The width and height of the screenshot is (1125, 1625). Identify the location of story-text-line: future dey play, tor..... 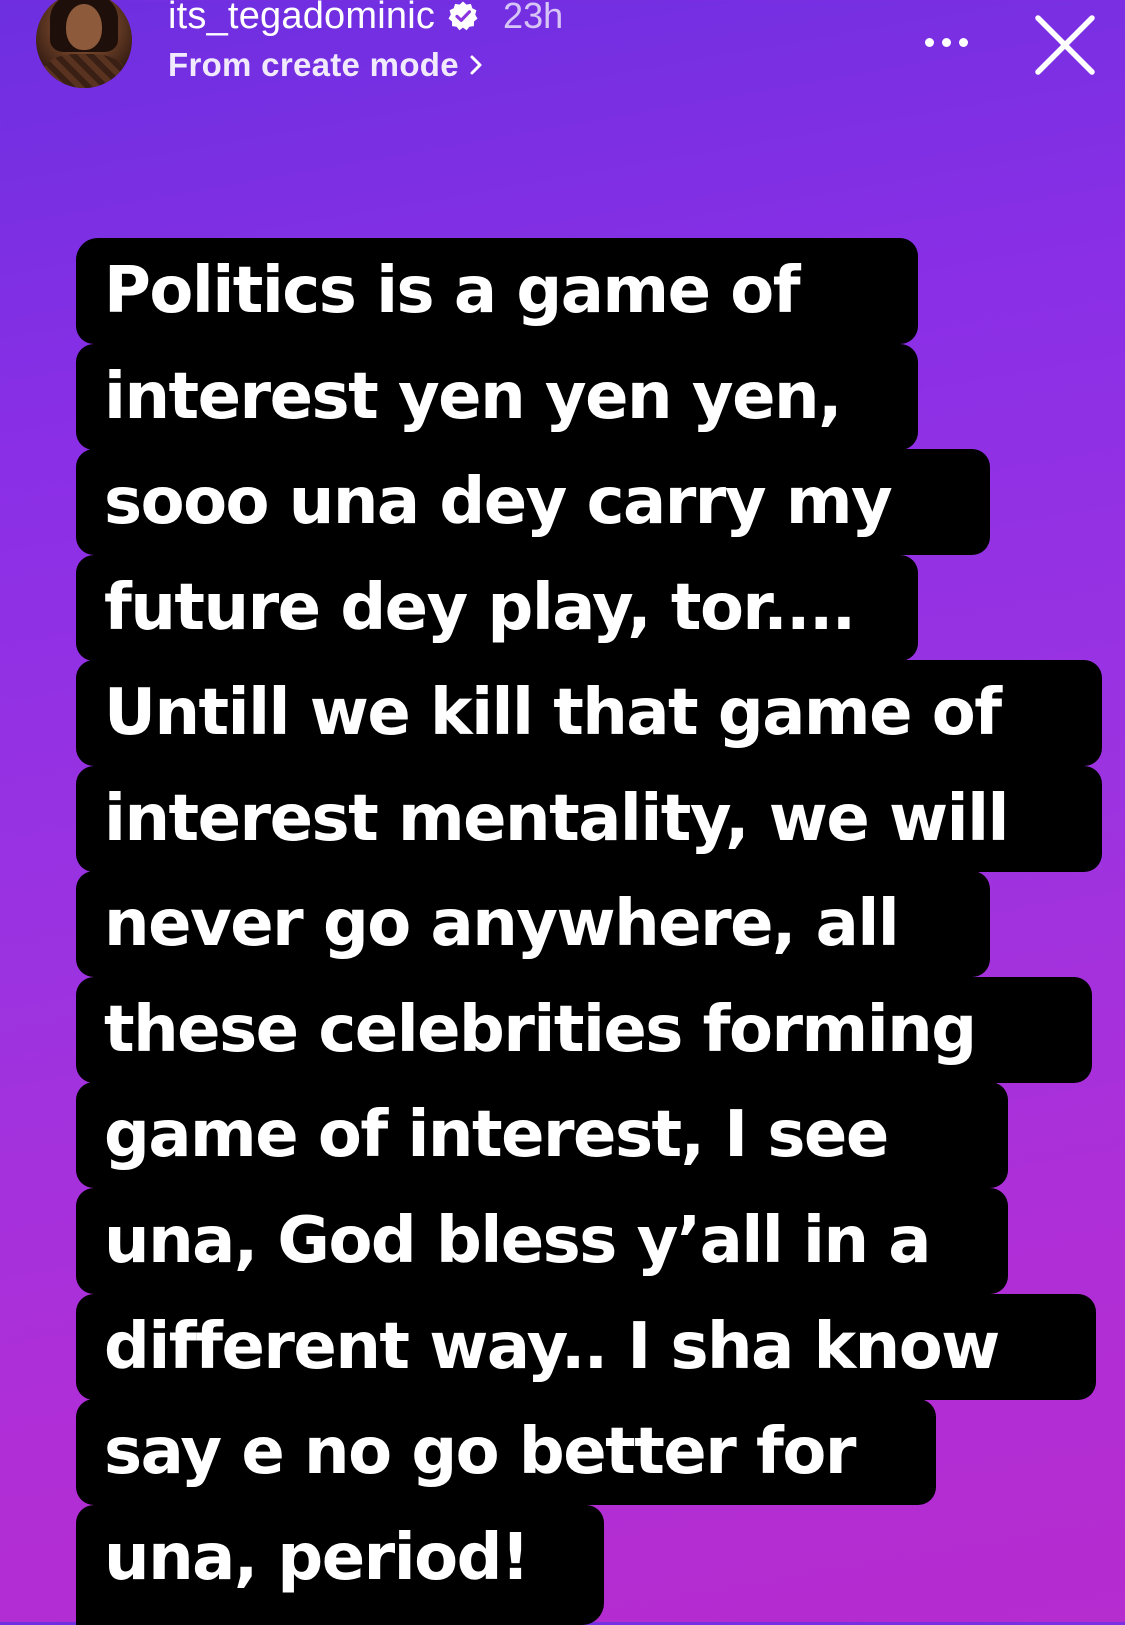
(497, 608).